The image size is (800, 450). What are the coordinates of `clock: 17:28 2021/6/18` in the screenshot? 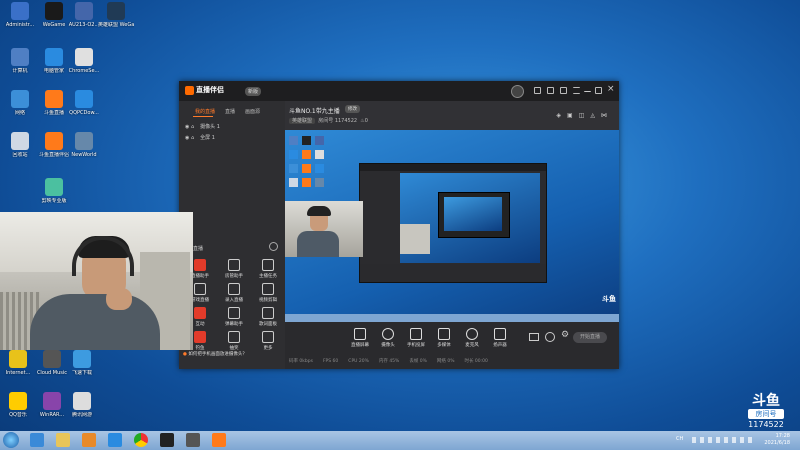 It's located at (777, 440).